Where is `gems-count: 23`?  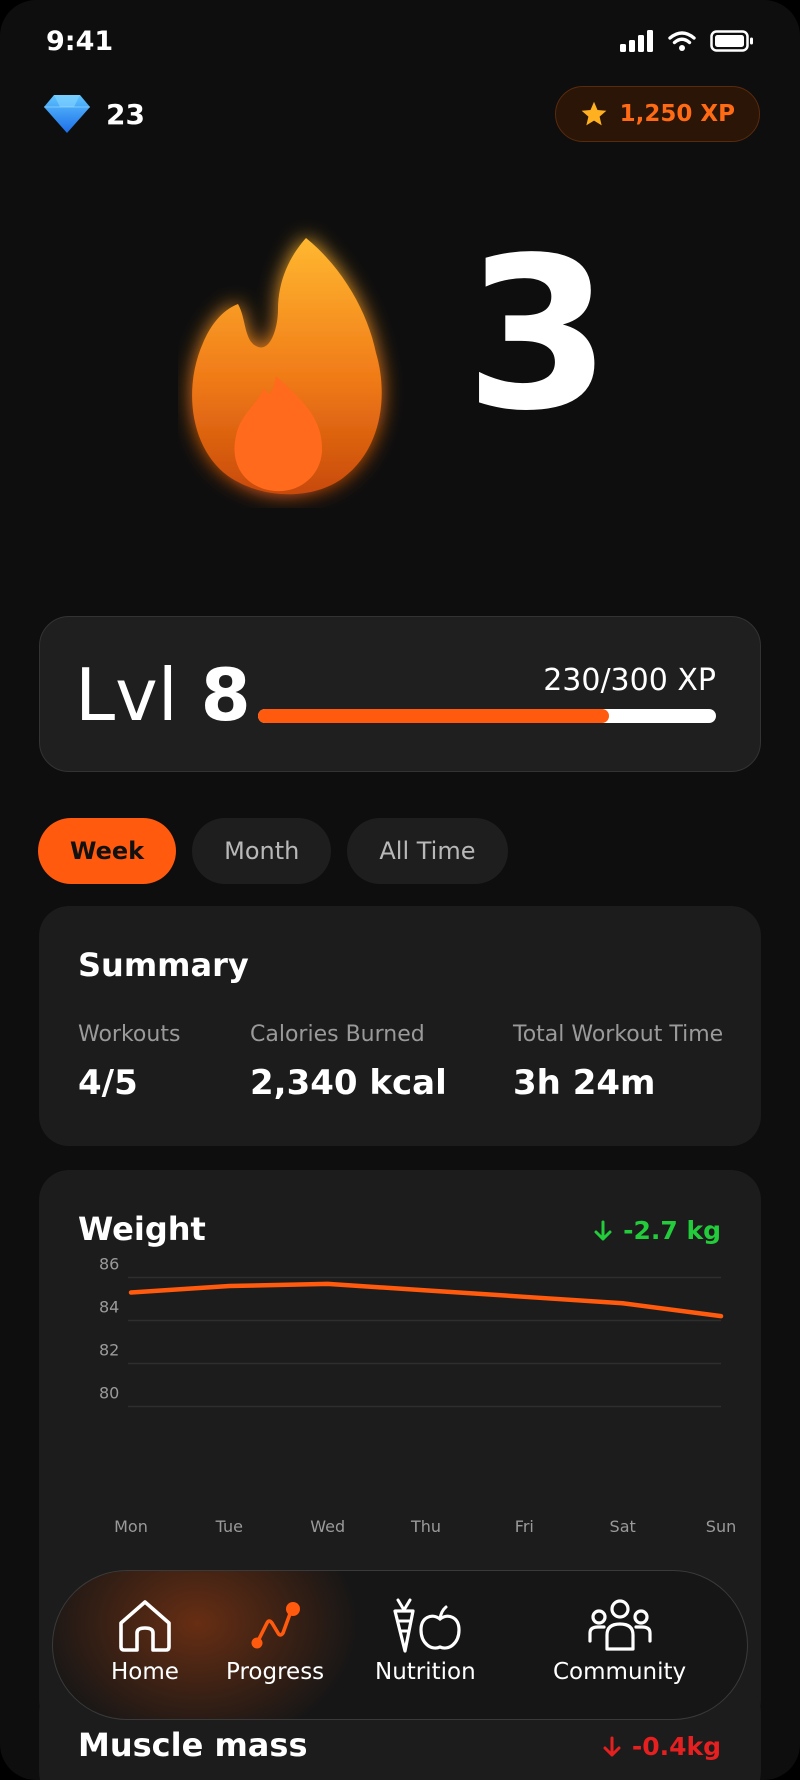
gems-count: 23 is located at coordinates (125, 114).